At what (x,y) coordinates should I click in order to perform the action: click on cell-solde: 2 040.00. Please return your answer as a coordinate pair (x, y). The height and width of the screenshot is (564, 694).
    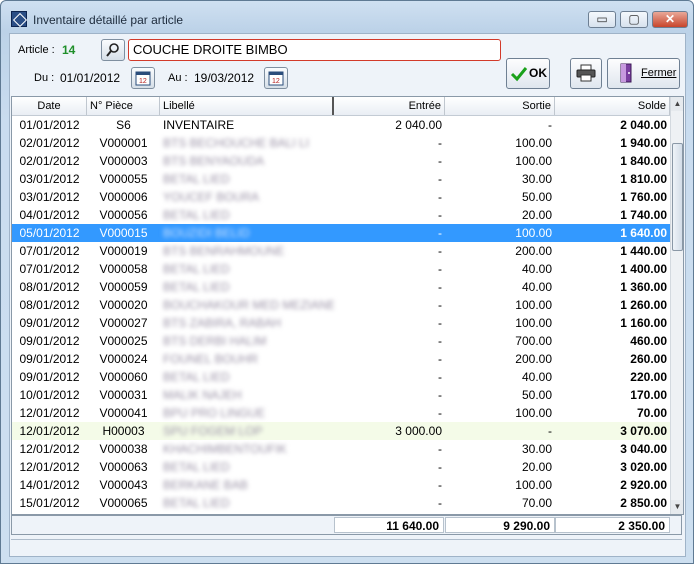
    Looking at the image, I should click on (643, 125).